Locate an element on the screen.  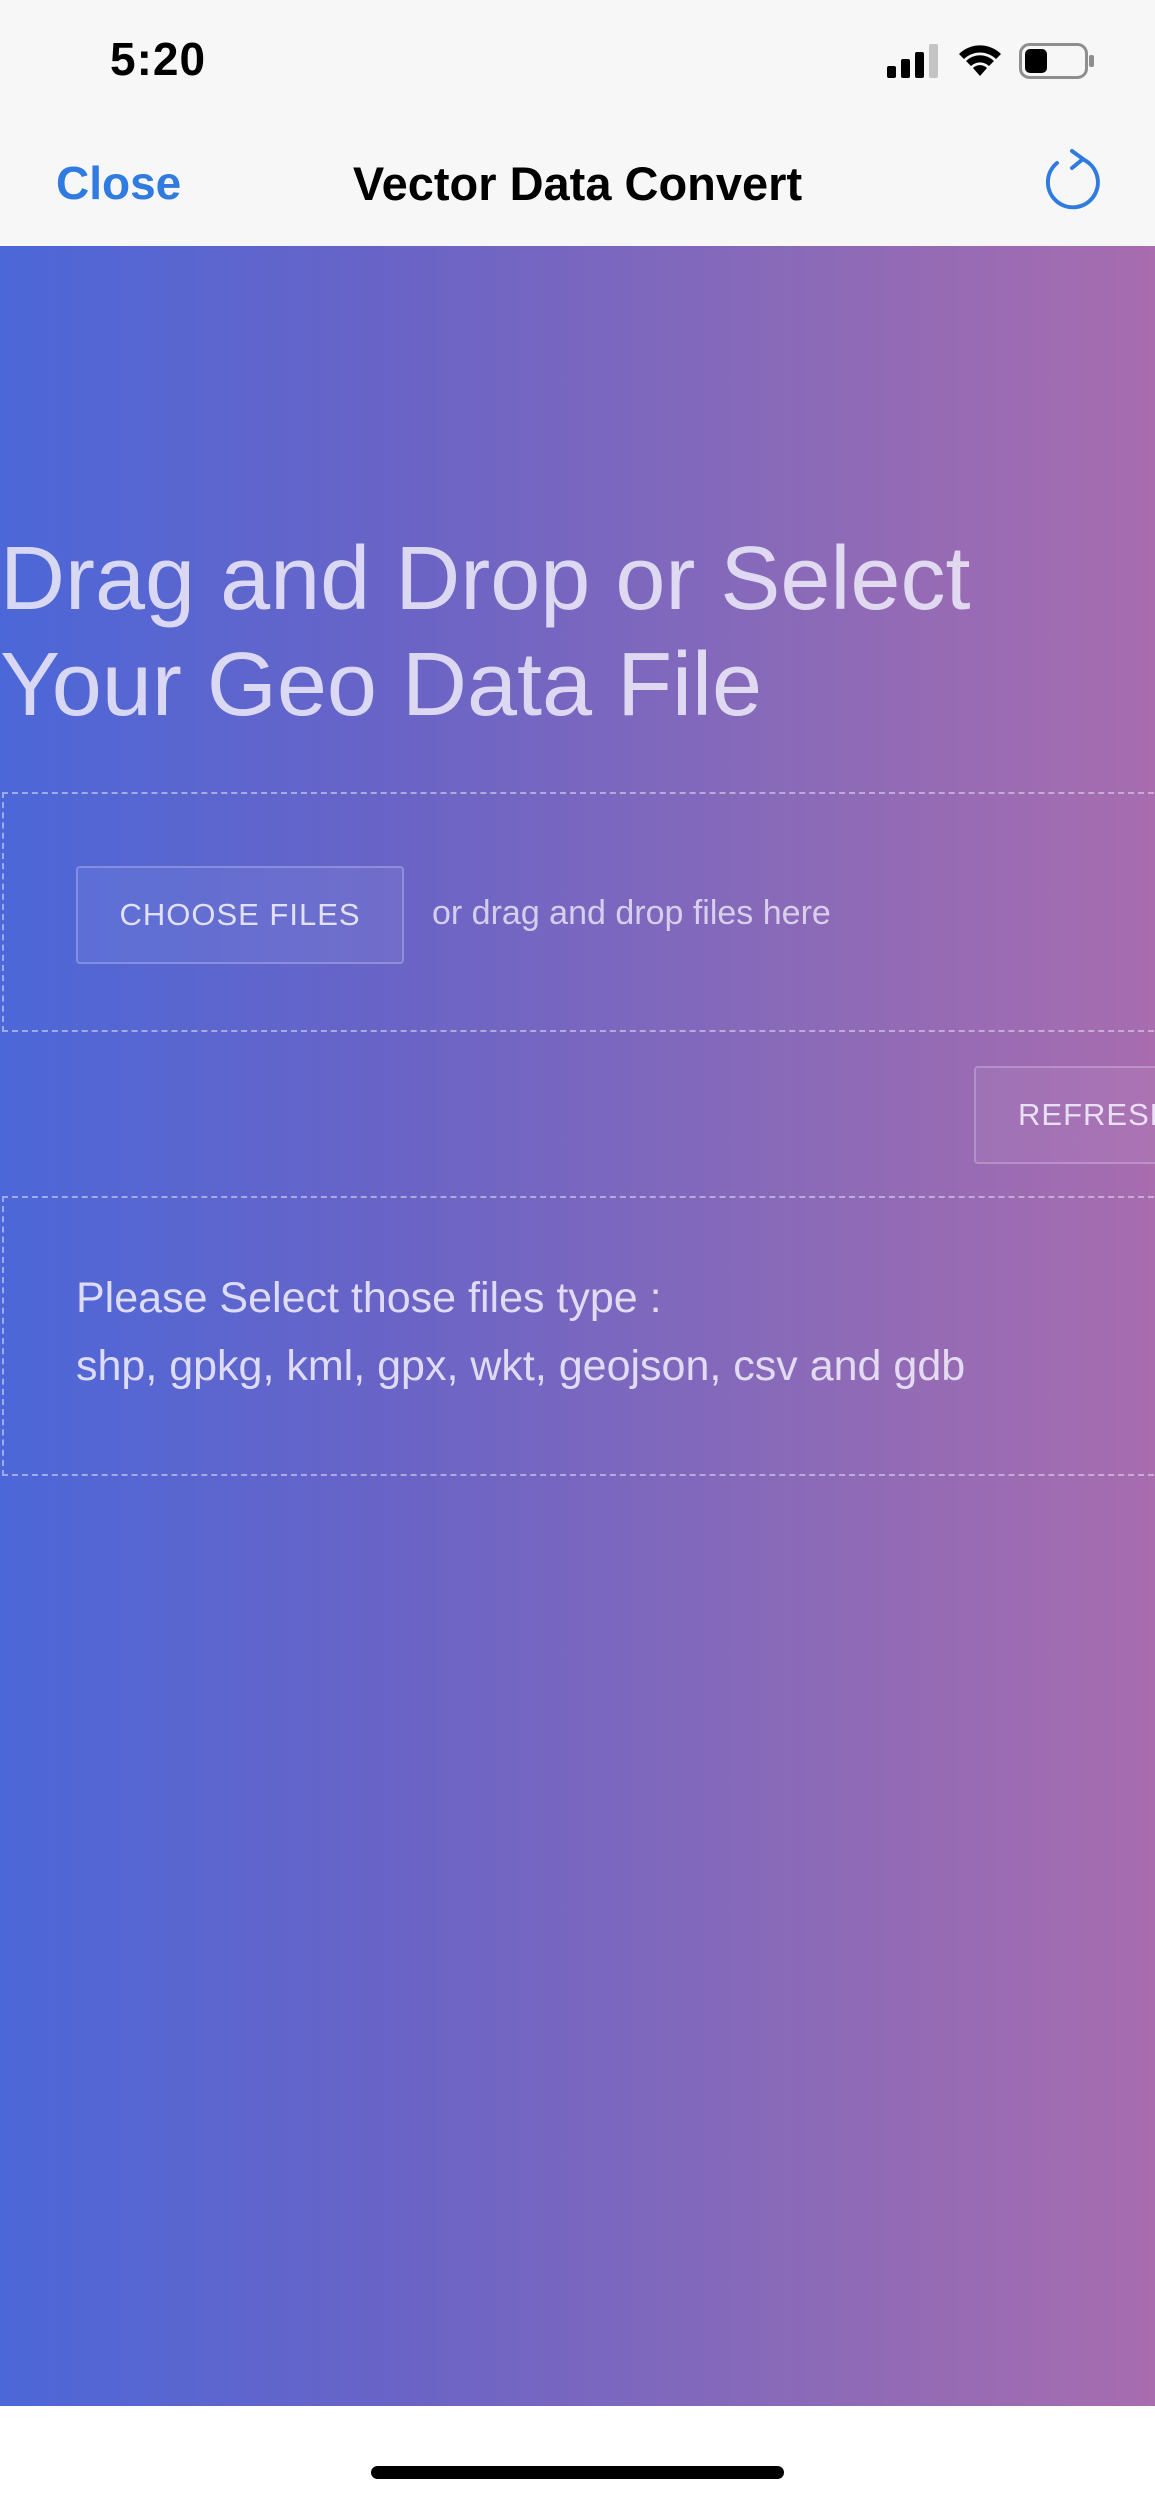
cellular-signal-icon is located at coordinates (914, 63).